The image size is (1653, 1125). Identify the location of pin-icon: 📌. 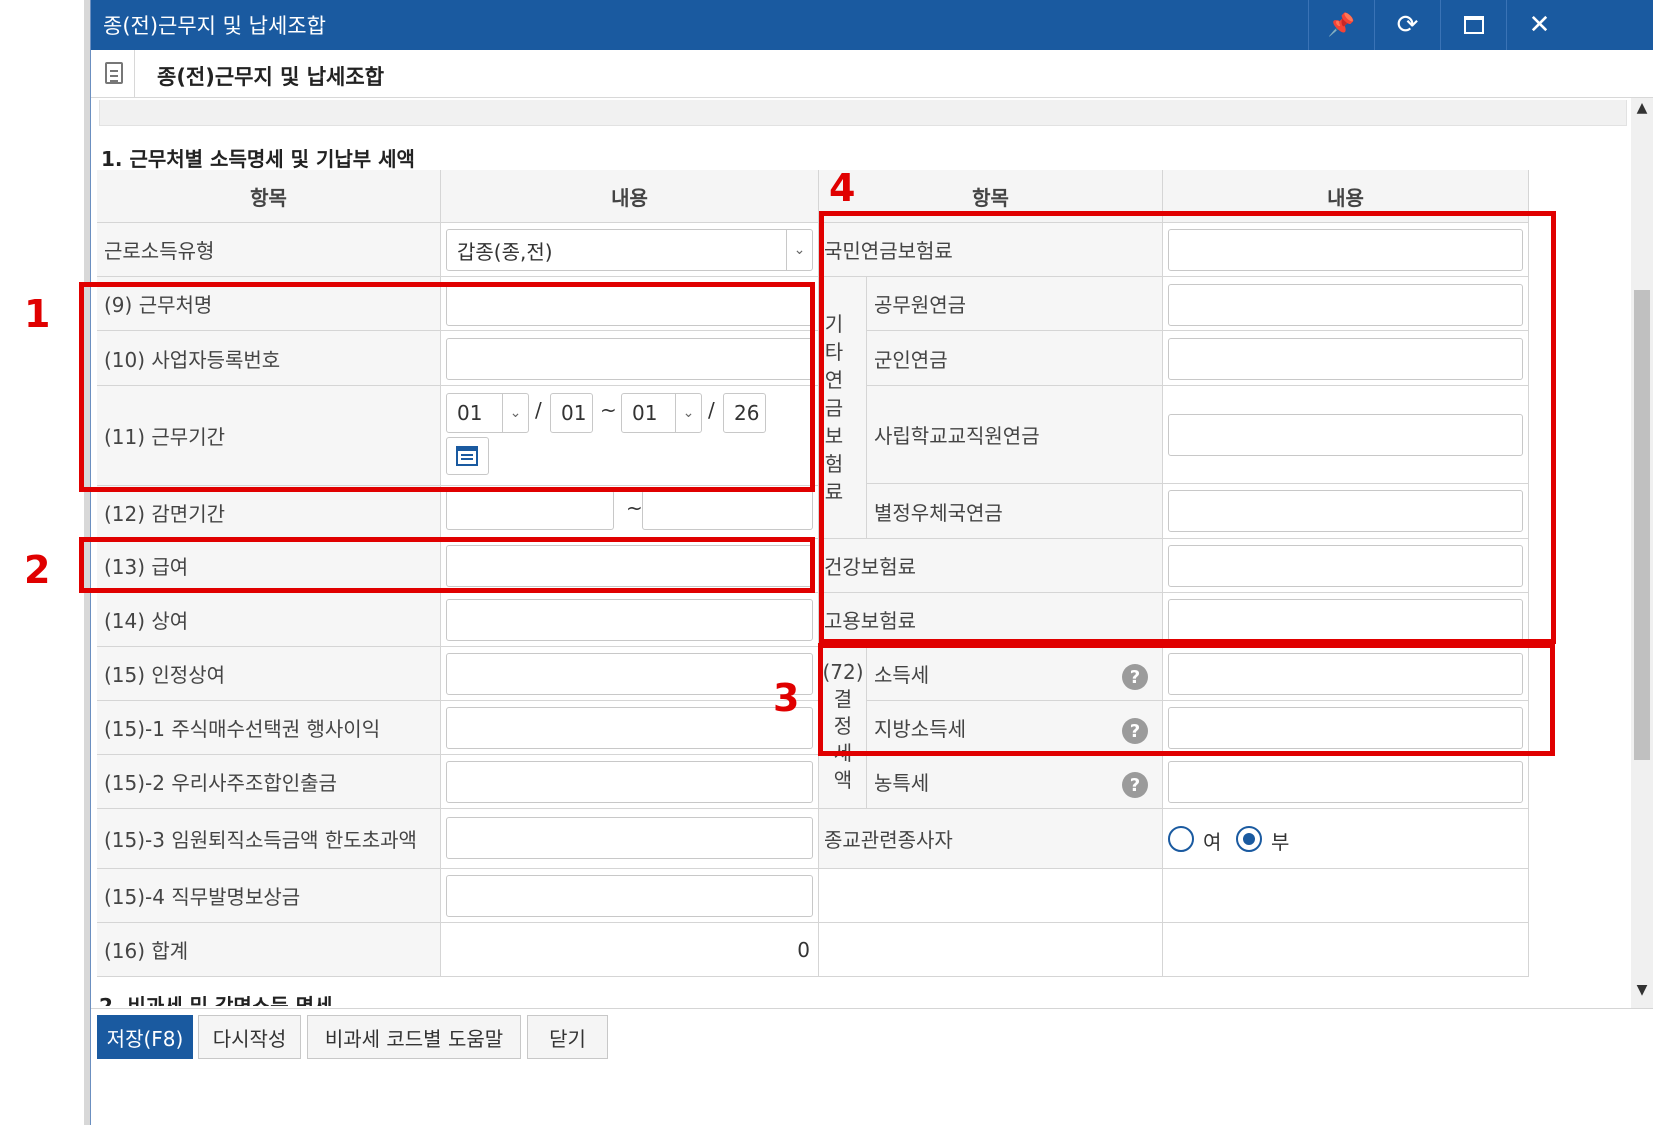
(1341, 25).